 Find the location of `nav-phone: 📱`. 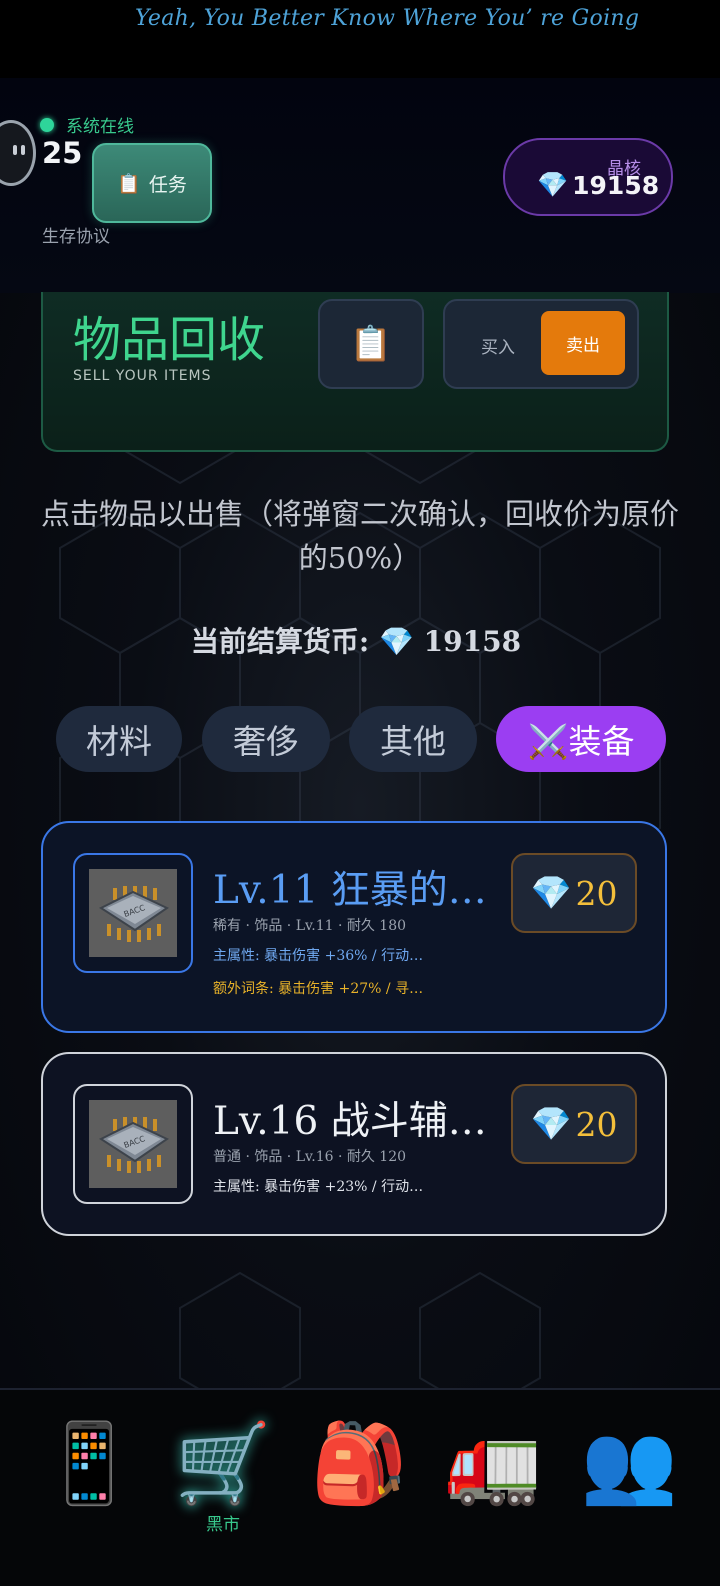

nav-phone: 📱 is located at coordinates (89, 1484).